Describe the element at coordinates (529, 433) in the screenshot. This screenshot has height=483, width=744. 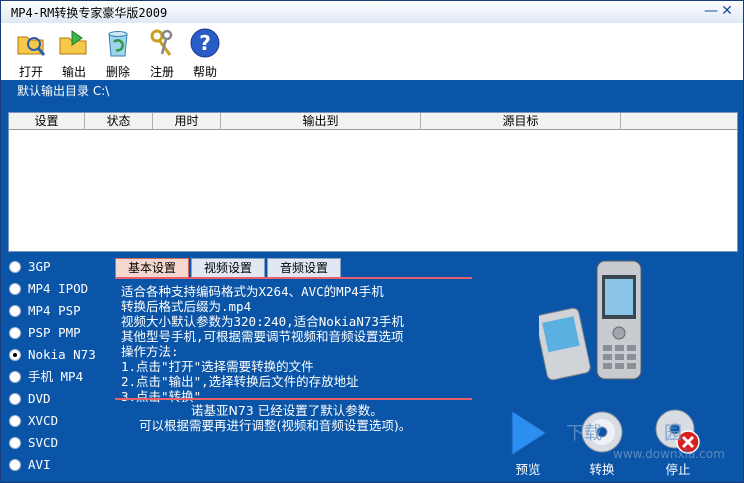
I see `play-icon` at that location.